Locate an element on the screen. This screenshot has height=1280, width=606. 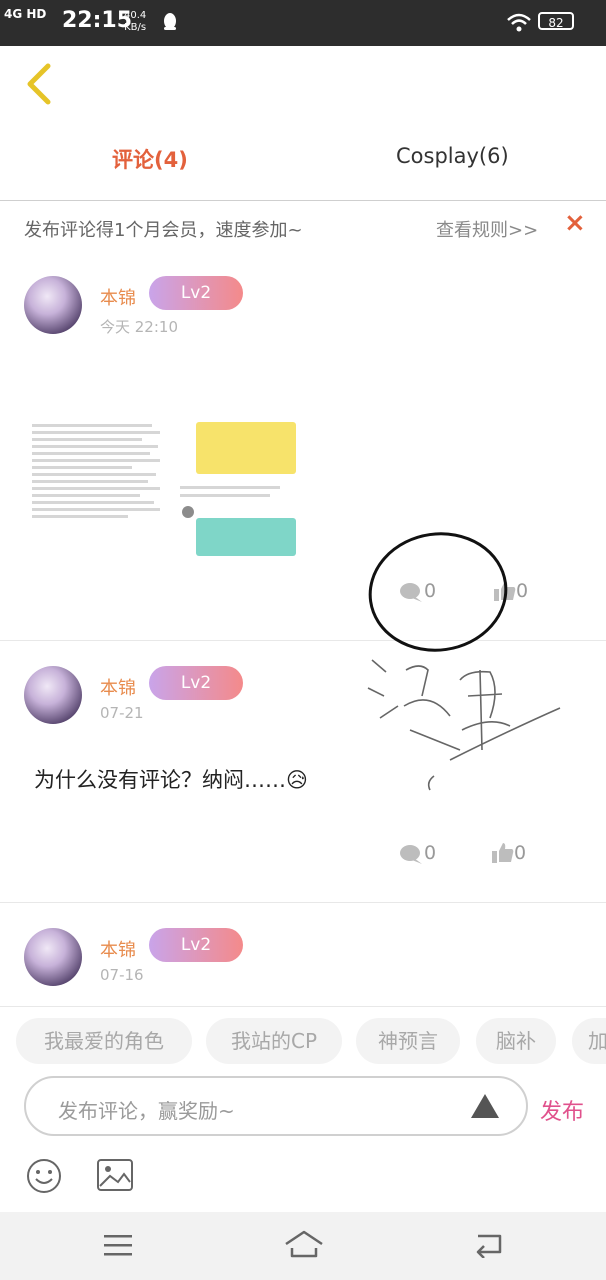
tab-comments: 评论(4) is located at coordinates (150, 159).